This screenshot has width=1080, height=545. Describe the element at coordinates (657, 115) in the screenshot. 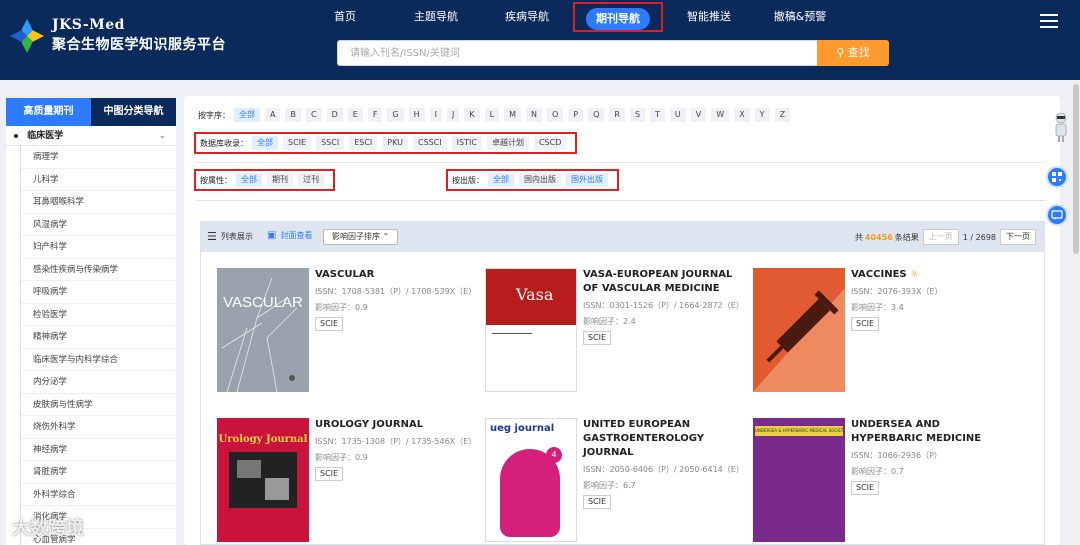

I see `letter-chip: T` at that location.